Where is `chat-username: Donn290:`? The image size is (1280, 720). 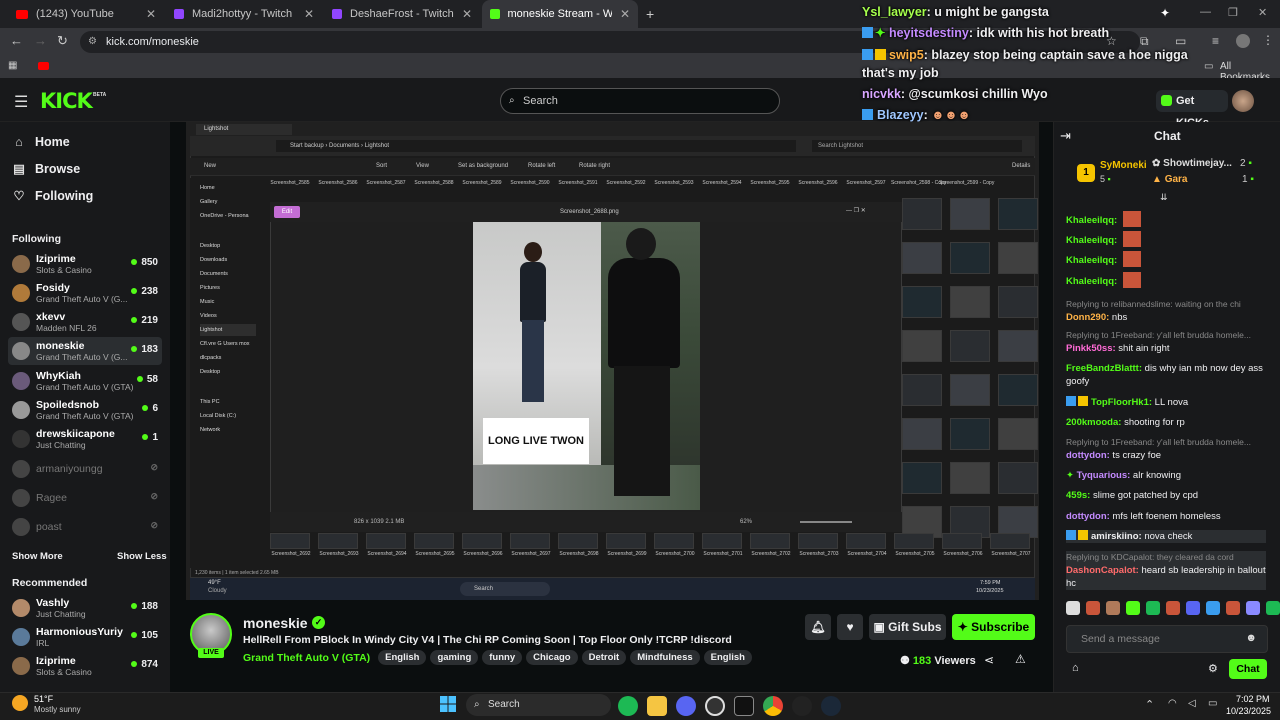 chat-username: Donn290: is located at coordinates (1087, 317).